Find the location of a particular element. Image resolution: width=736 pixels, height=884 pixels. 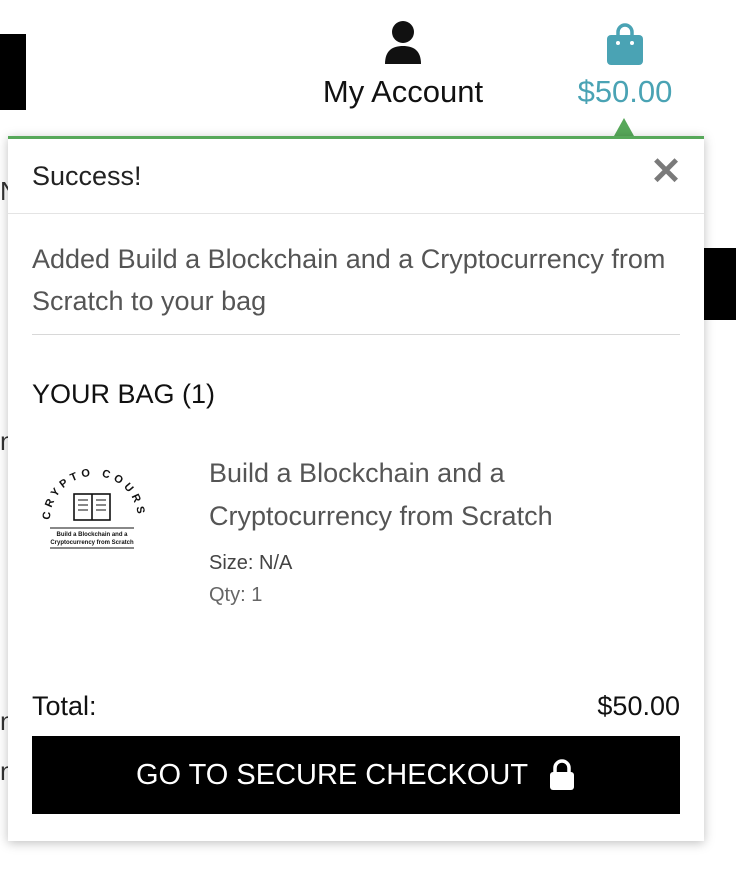

item-size: Size: N/A is located at coordinates (251, 563).